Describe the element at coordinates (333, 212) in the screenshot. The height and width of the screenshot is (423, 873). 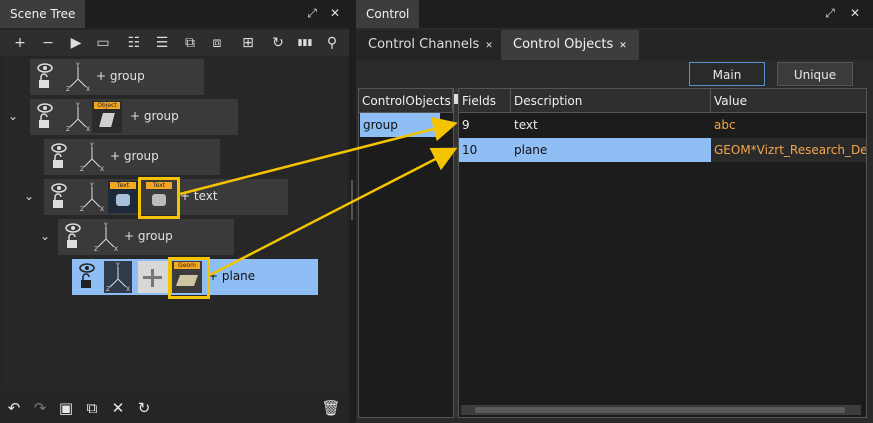
I see `arrow-to-plane-row` at that location.